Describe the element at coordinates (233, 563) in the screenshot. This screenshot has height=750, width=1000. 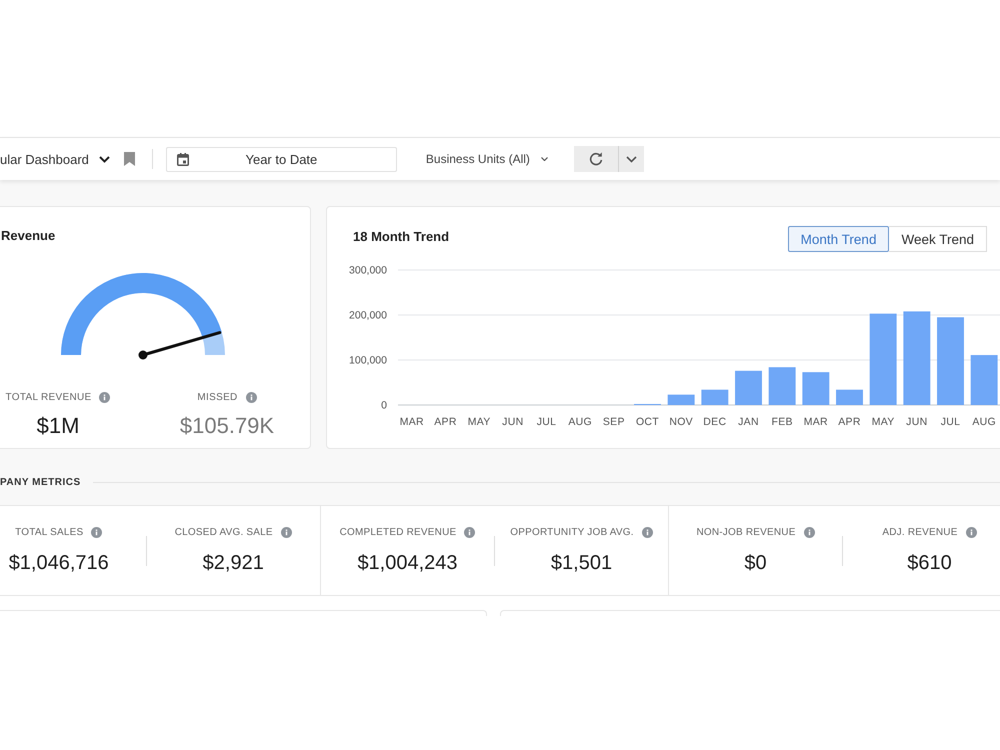
I see `metric-value: $2,921` at that location.